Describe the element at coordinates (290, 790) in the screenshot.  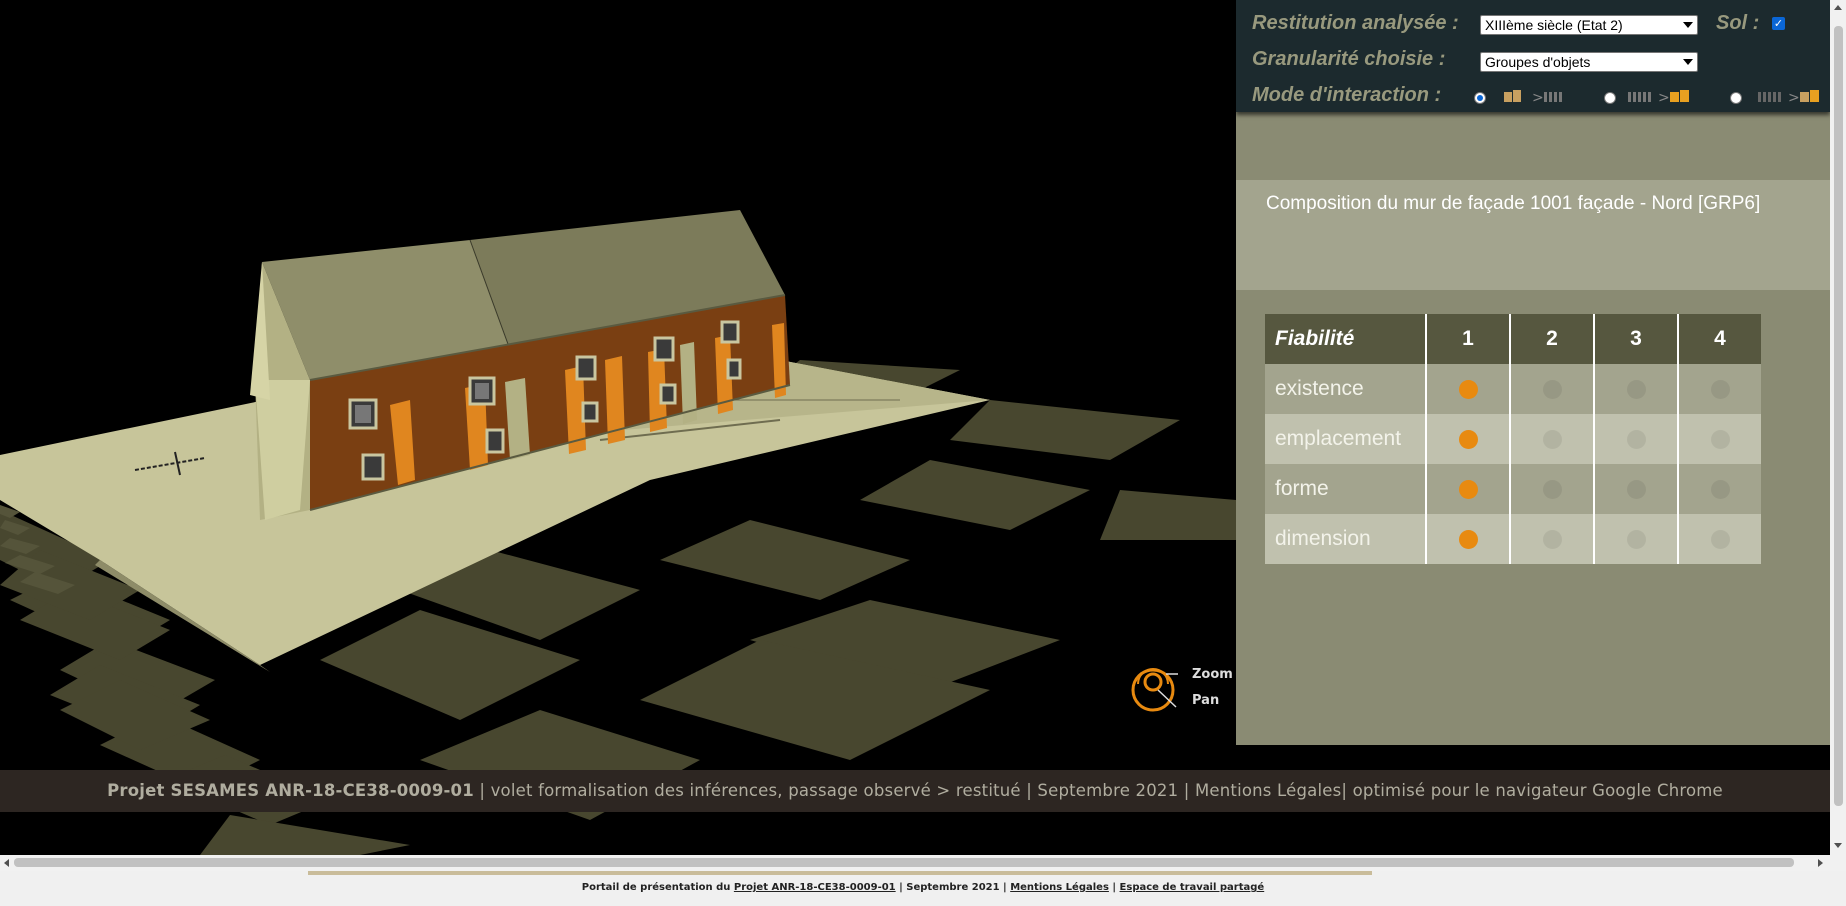
I see `footer-project: Projet SESAMES ANR-18-CE38-0009-01` at that location.